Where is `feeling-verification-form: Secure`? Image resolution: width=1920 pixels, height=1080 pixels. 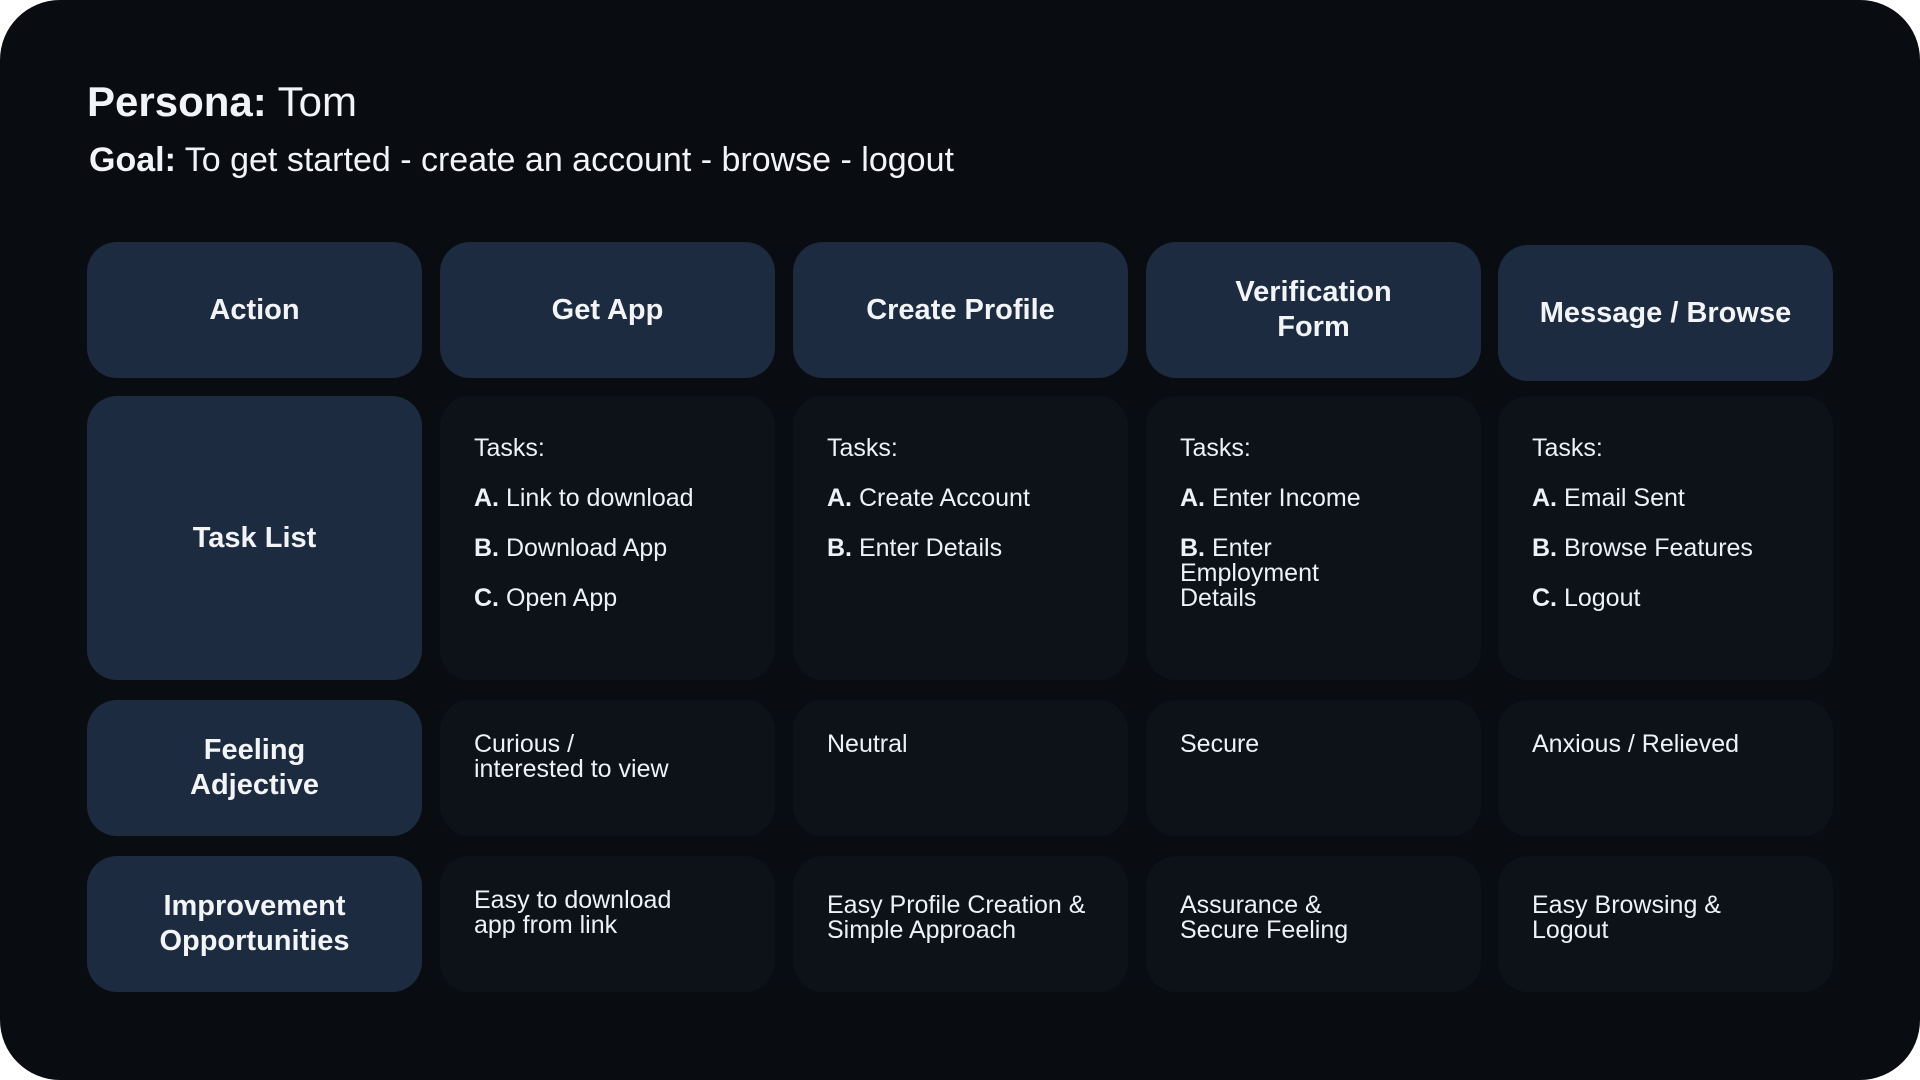
feeling-verification-form: Secure is located at coordinates (1313, 768).